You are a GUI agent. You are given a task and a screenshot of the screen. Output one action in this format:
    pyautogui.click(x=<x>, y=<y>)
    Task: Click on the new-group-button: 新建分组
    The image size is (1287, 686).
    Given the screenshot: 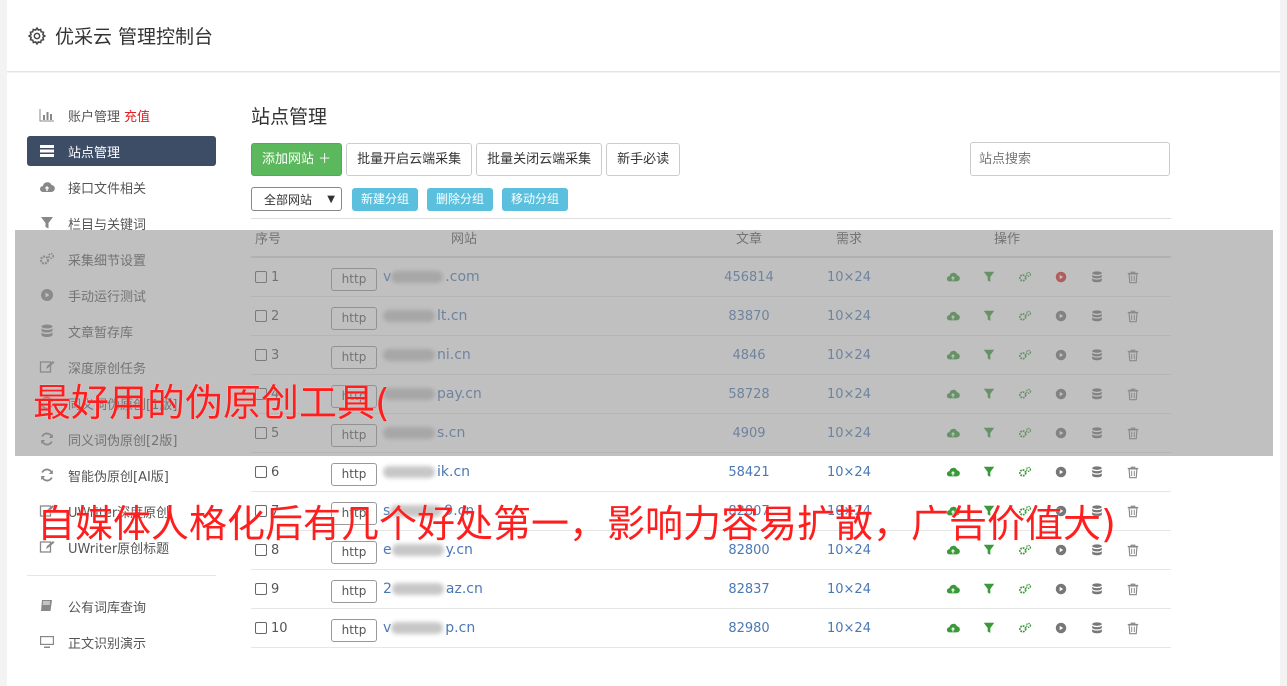 What is the action you would take?
    pyautogui.click(x=385, y=199)
    